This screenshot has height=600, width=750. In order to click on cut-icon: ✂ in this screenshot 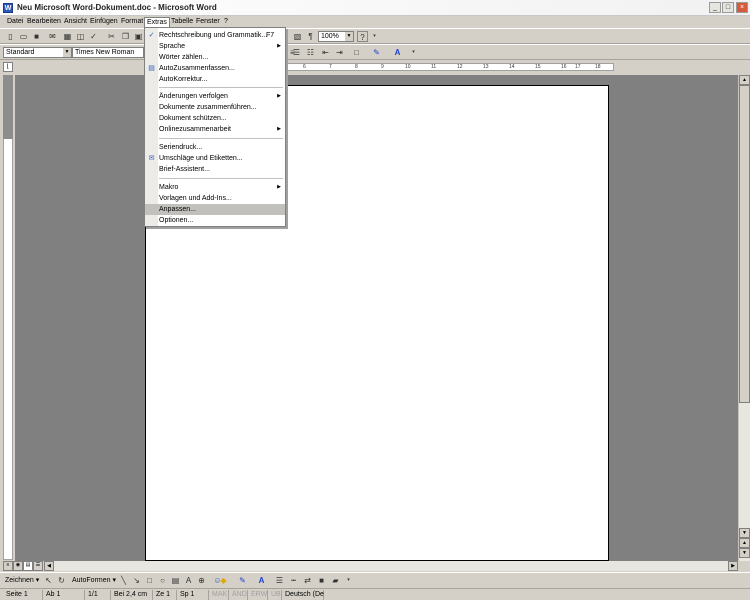, I will do `click(111, 36)`.